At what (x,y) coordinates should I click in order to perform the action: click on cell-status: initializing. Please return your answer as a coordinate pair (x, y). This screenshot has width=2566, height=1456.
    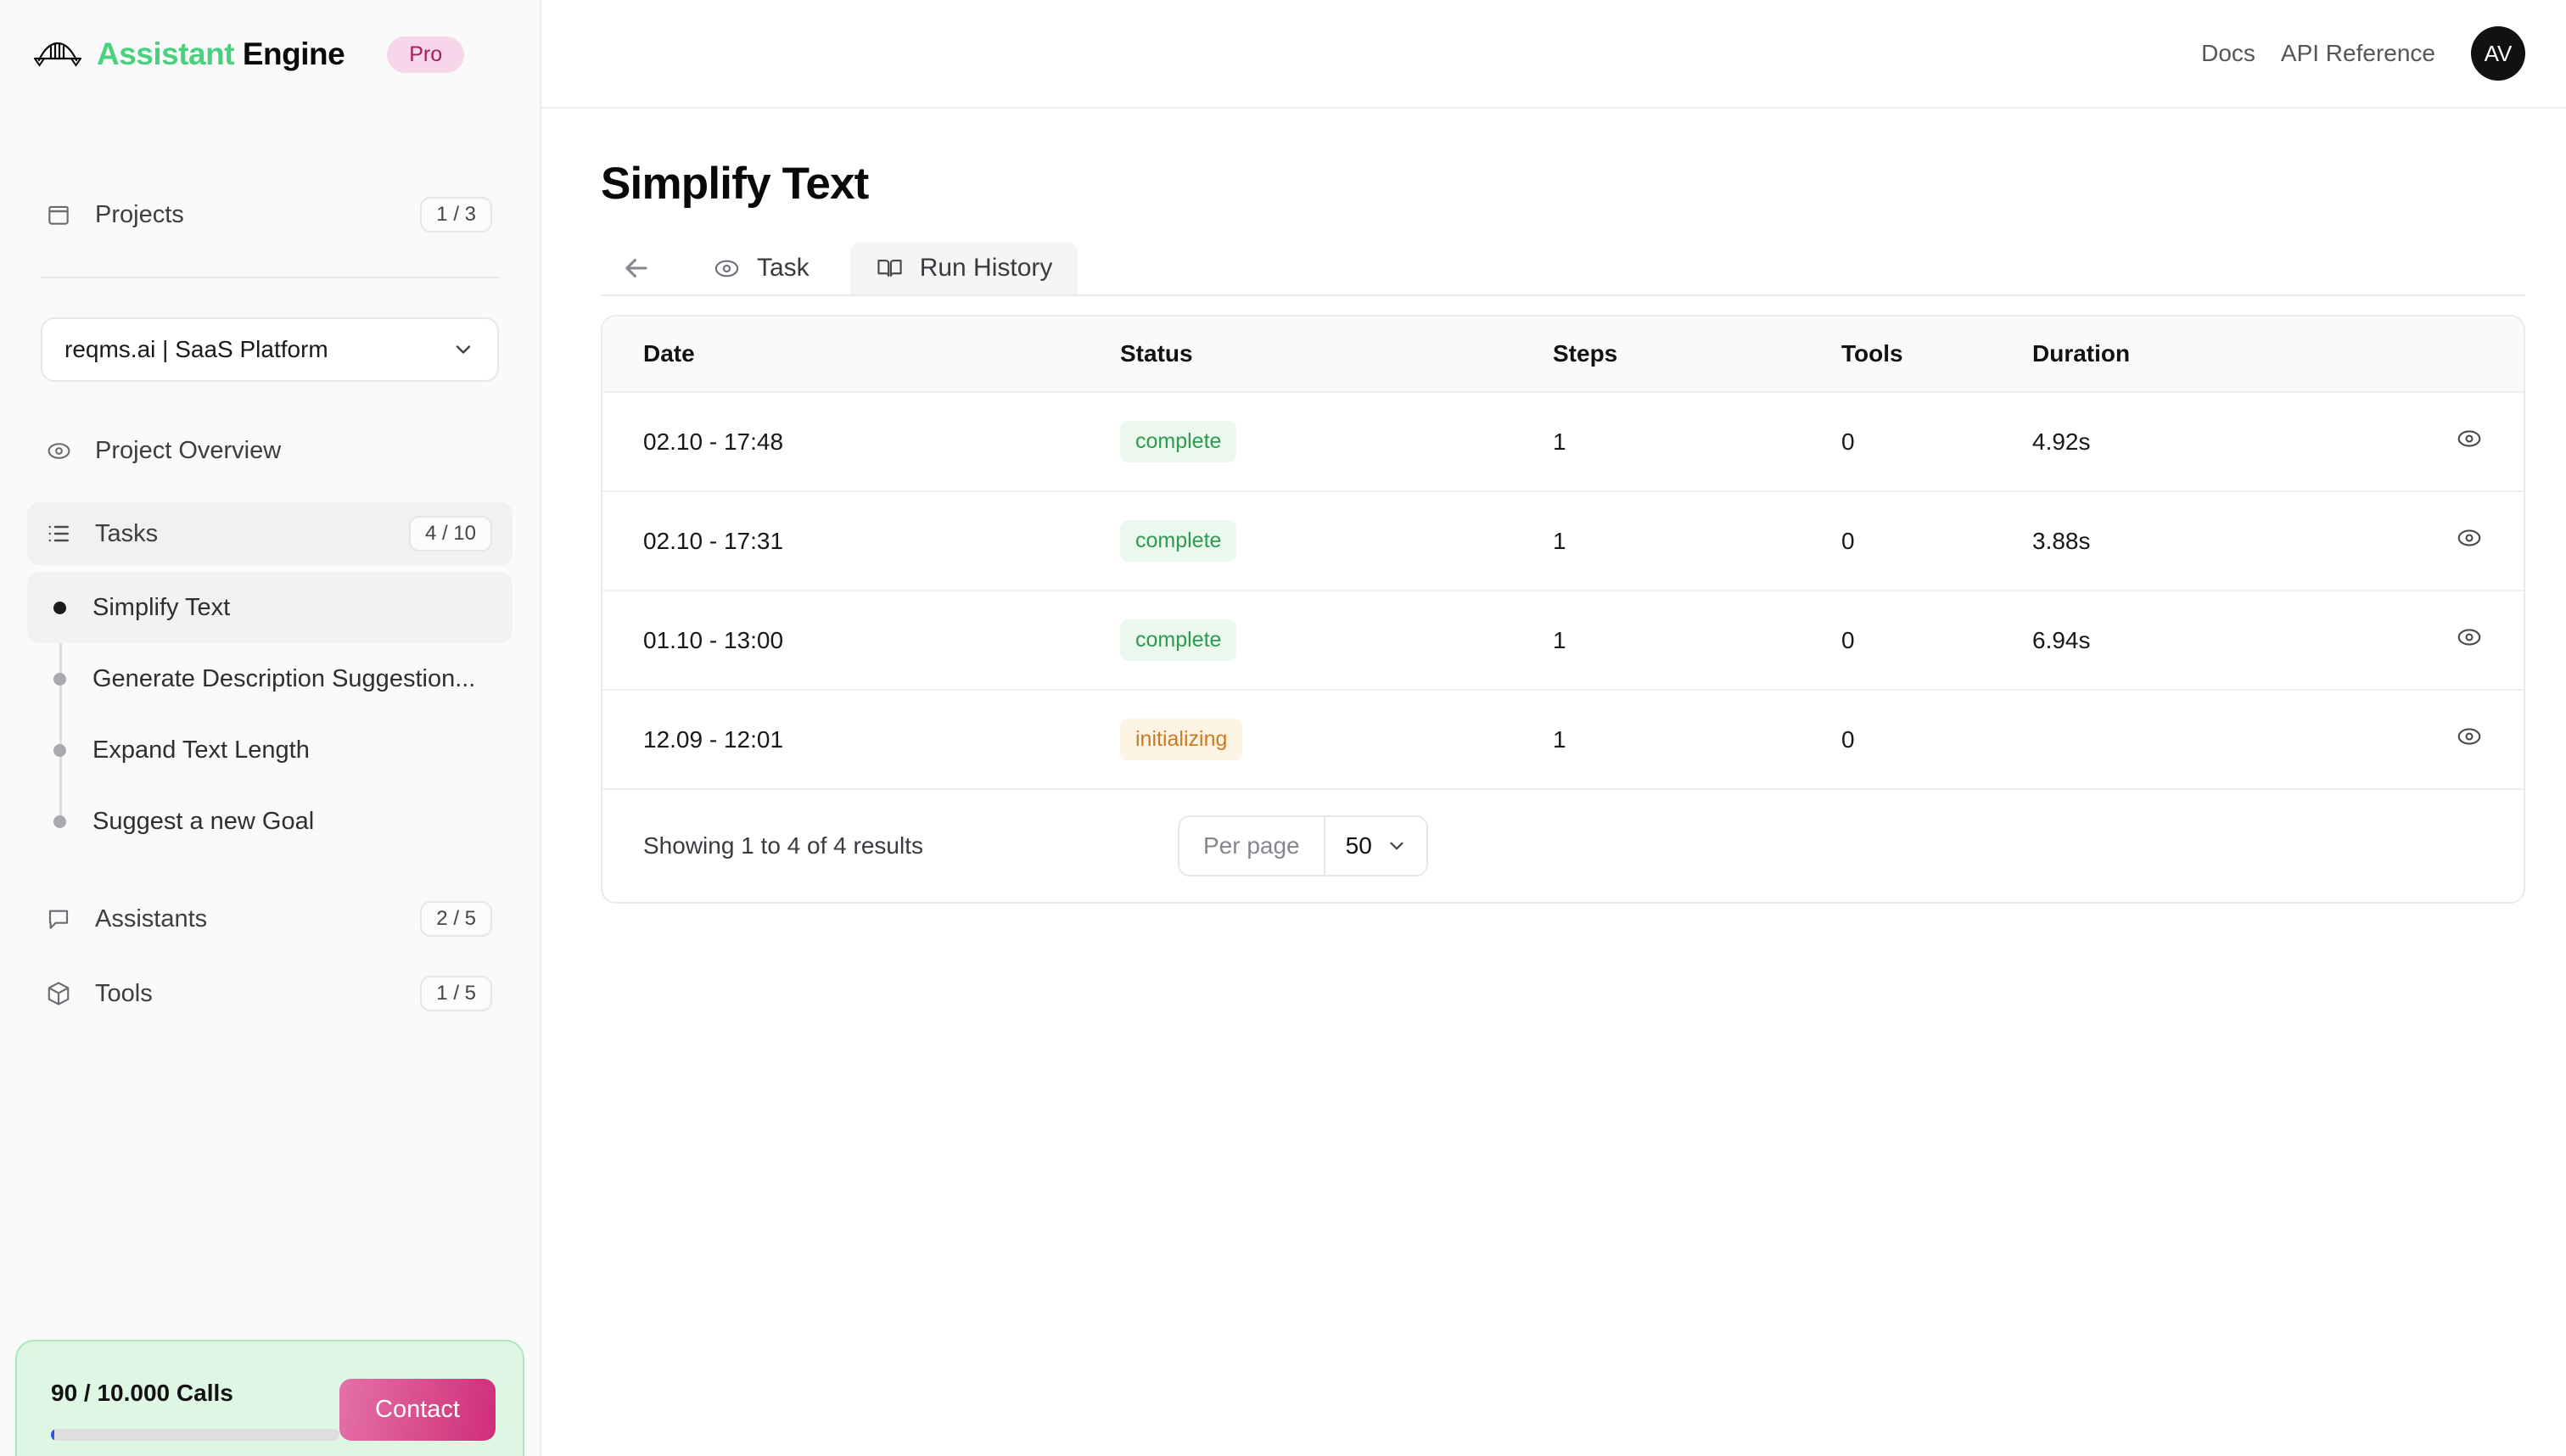
    Looking at the image, I should click on (1336, 740).